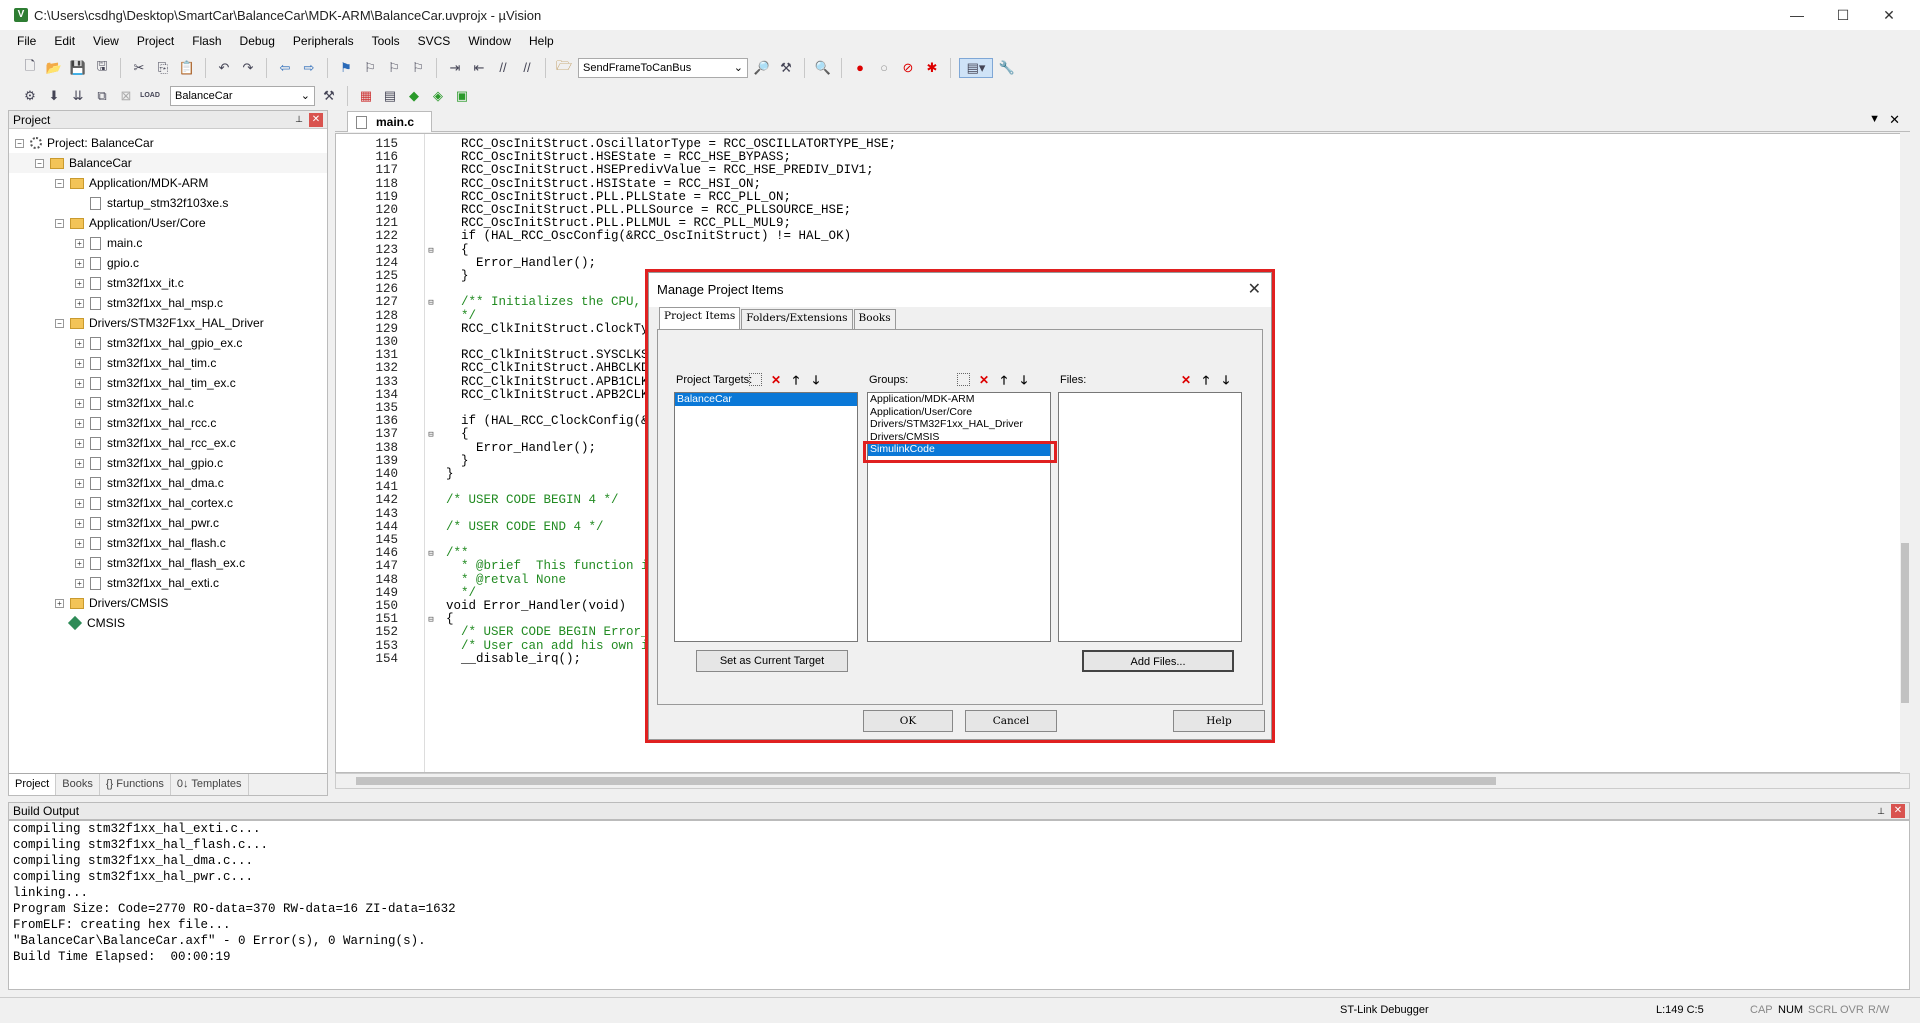 This screenshot has height=1023, width=1920. I want to click on move-target-down-icon: 🡓, so click(816, 380).